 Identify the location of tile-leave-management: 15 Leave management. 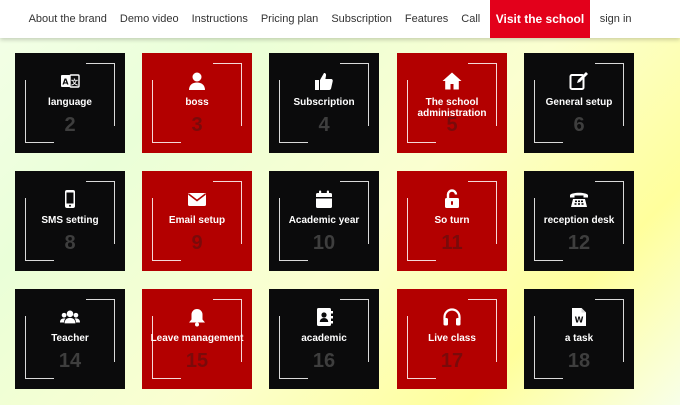
(197, 339).